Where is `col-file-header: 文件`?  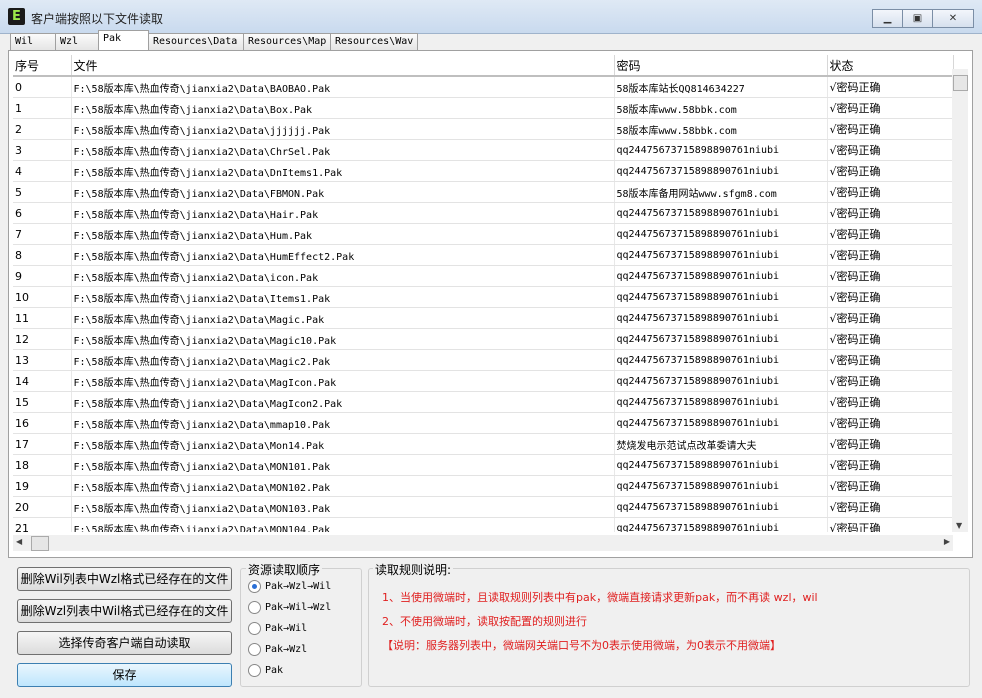
col-file-header: 文件 is located at coordinates (343, 66).